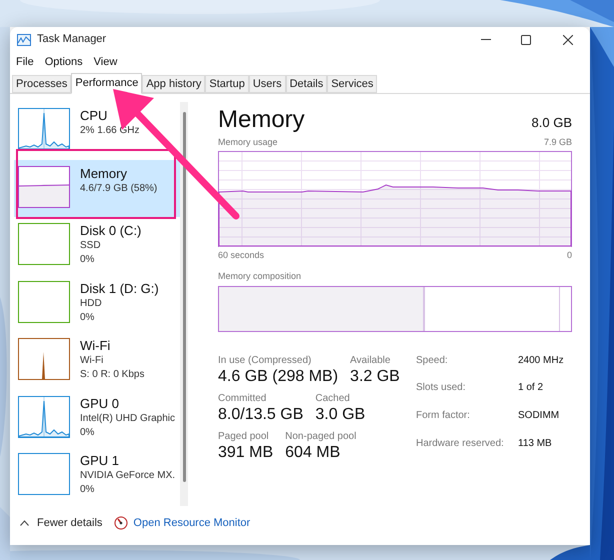 Image resolution: width=614 pixels, height=560 pixels. Describe the element at coordinates (340, 414) in the screenshot. I see `stat-value: 3.0 GB` at that location.